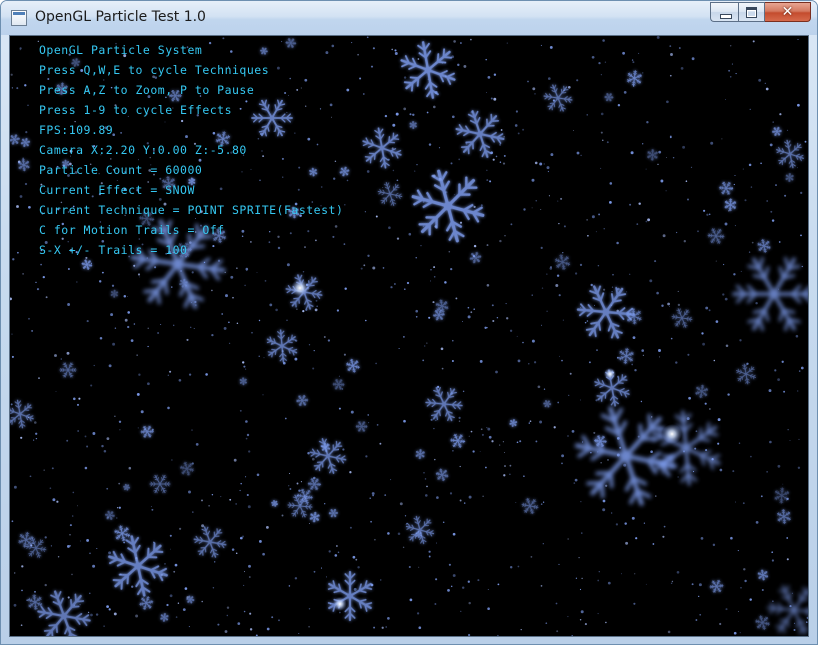 This screenshot has width=818, height=645. I want to click on hud-line-title: OpenGL Particle System, so click(121, 50).